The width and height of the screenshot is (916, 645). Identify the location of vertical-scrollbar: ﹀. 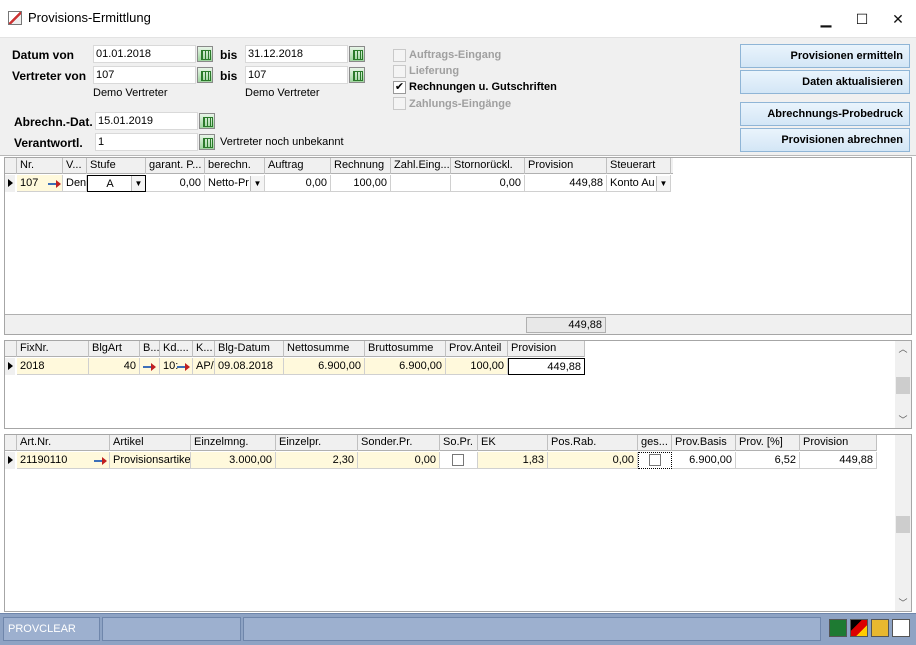
(903, 523).